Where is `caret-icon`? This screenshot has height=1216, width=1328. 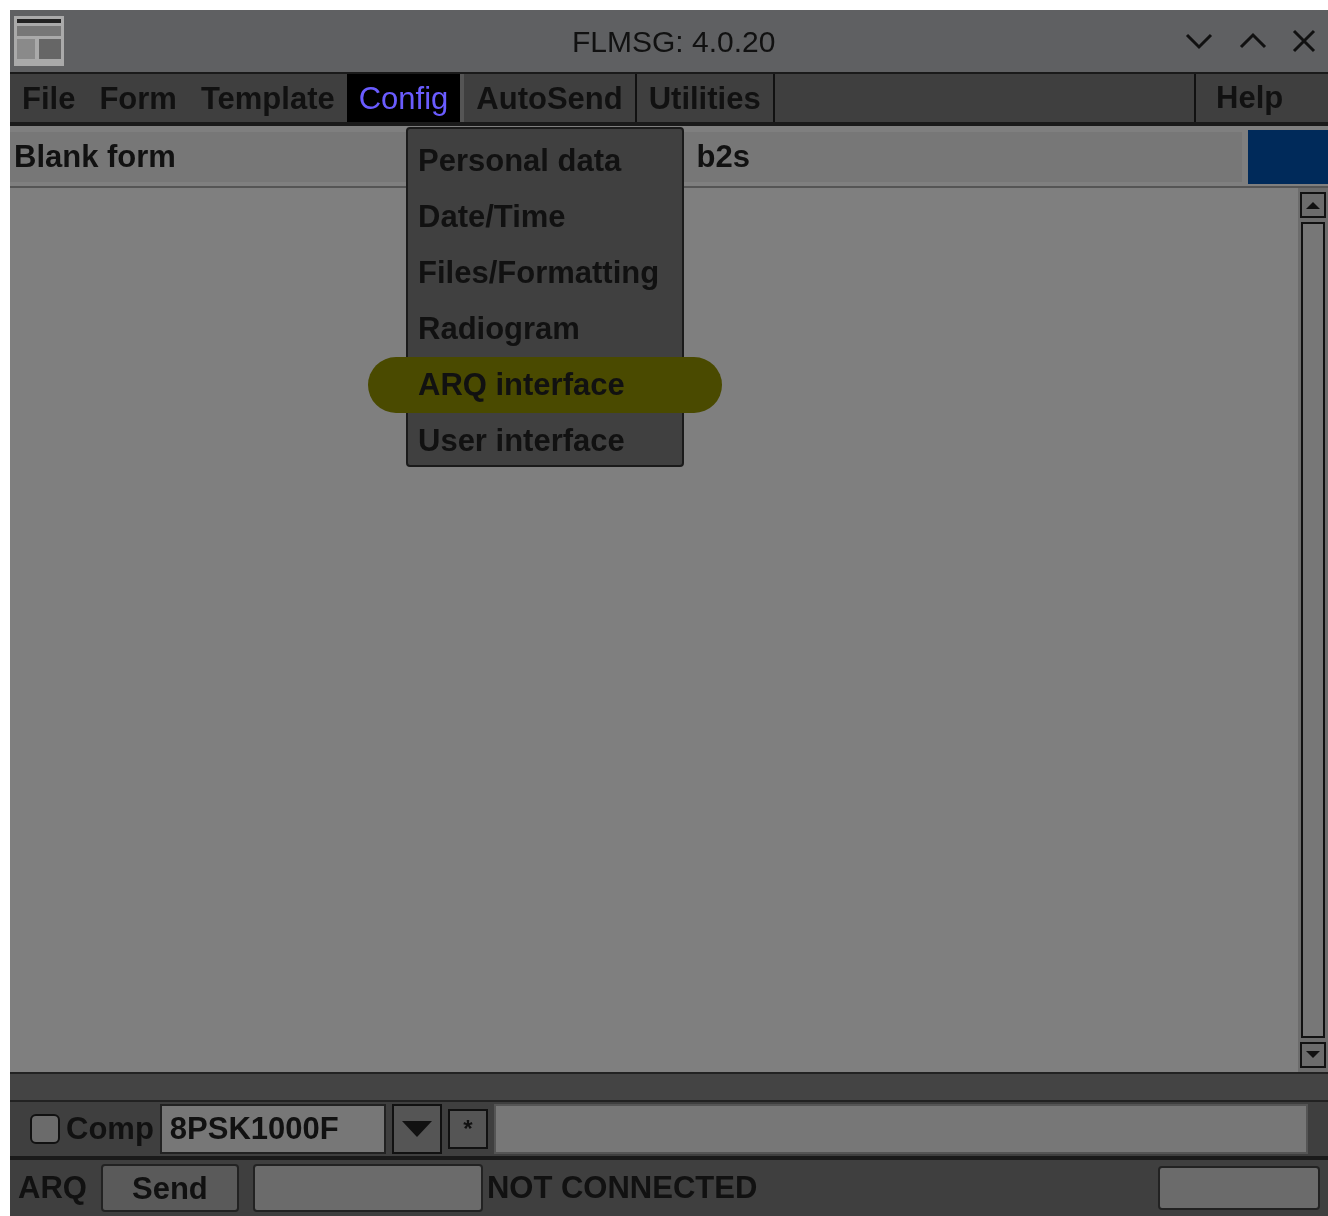 caret-icon is located at coordinates (416, 1129).